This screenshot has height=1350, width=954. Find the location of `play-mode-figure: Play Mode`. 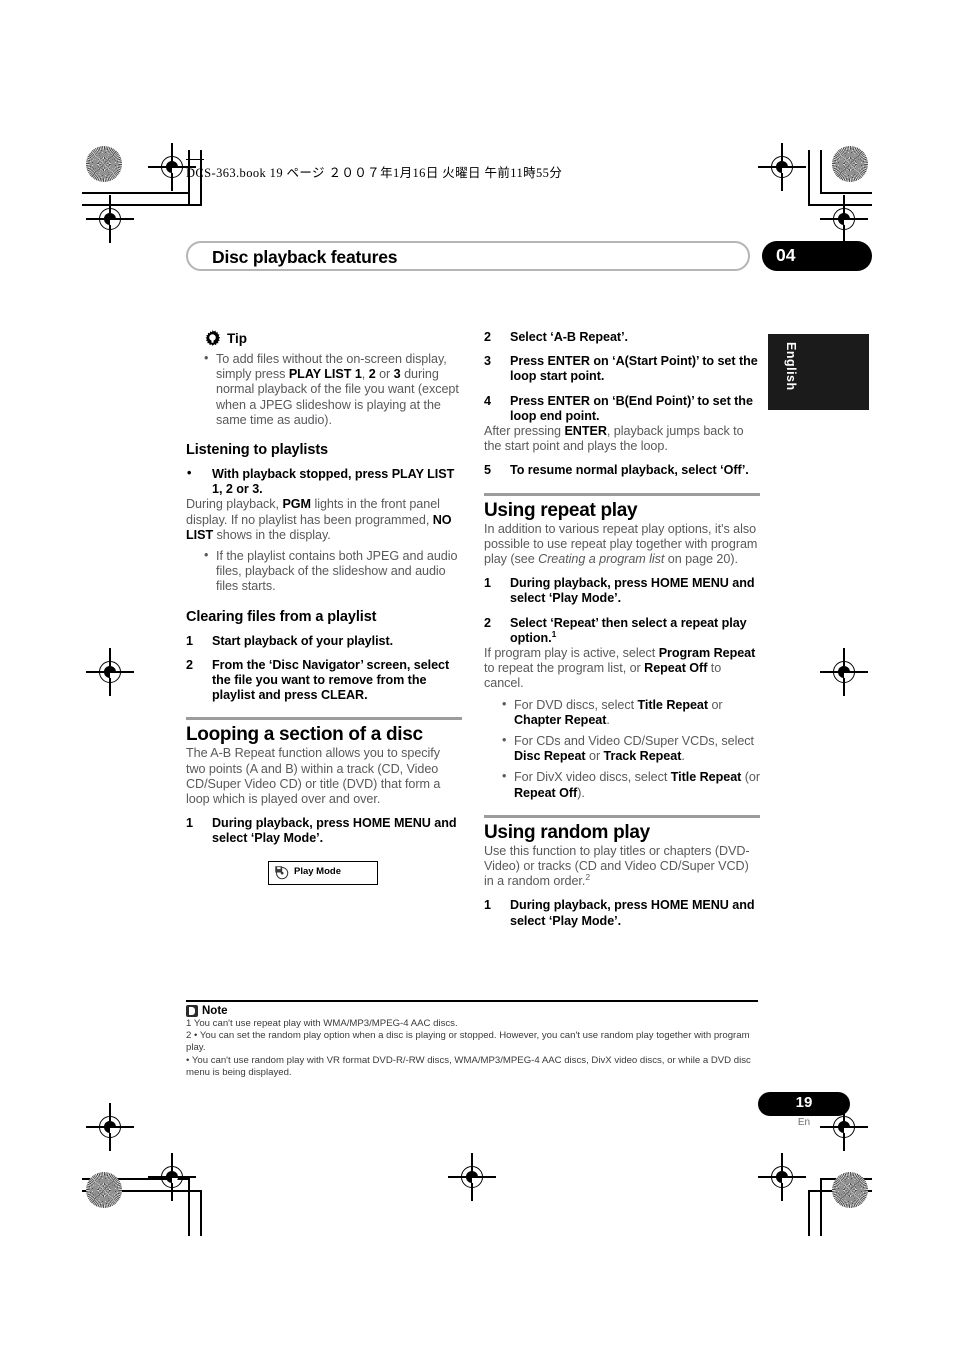

play-mode-figure: Play Mode is located at coordinates (323, 872).